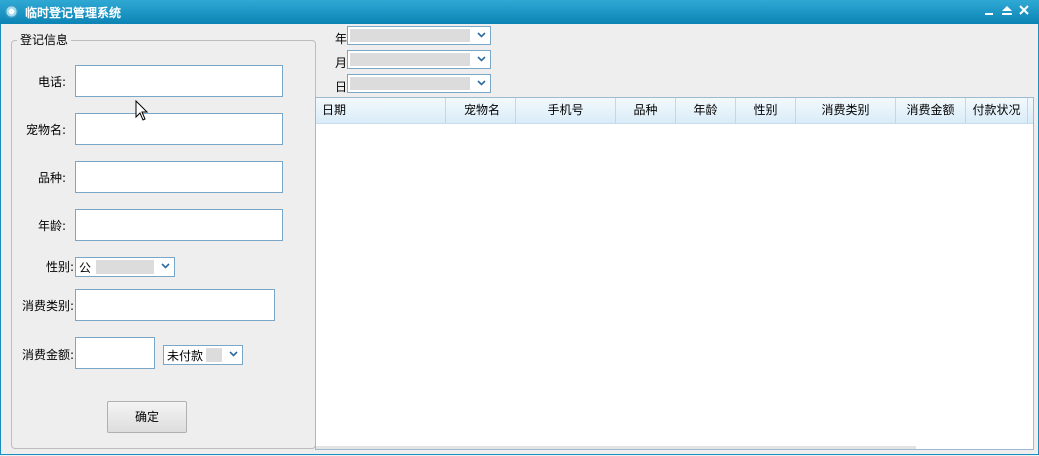 This screenshot has height=456, width=1039. What do you see at coordinates (47, 306) in the screenshot?
I see `category-label: 消费类别:` at bounding box center [47, 306].